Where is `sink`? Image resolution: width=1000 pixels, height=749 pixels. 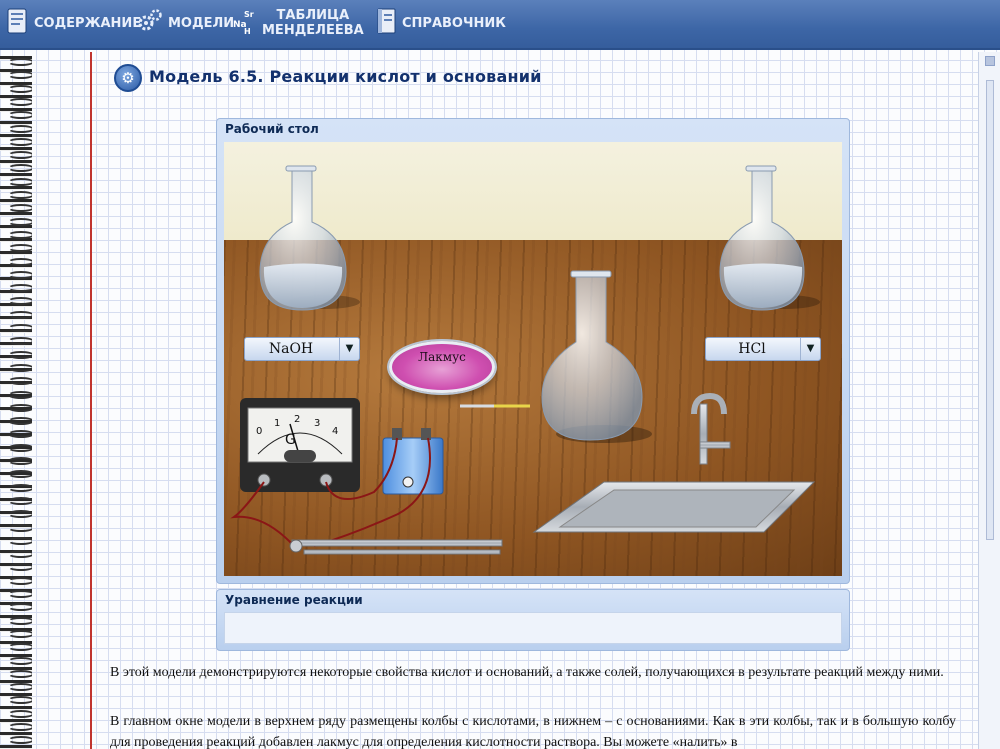 sink is located at coordinates (674, 507).